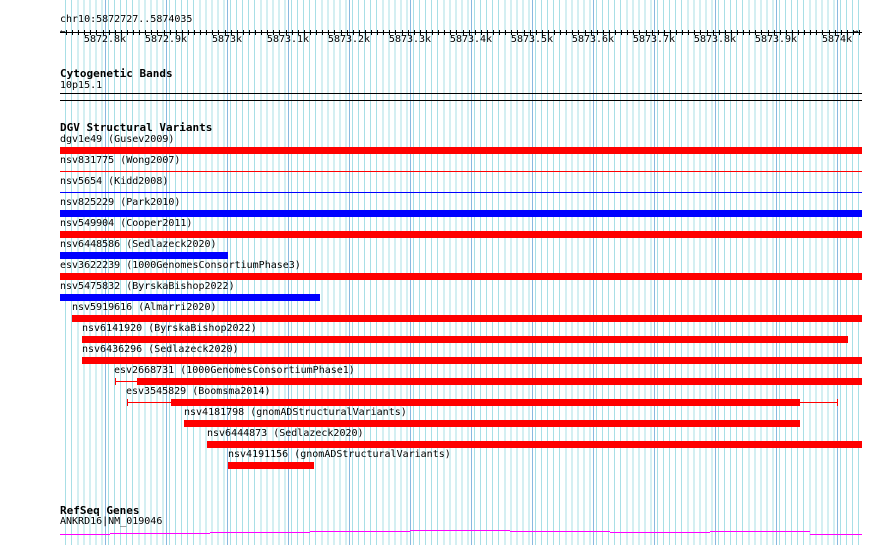 This screenshot has height=545, width=890. I want to click on cytoband-bar, so click(461, 93).